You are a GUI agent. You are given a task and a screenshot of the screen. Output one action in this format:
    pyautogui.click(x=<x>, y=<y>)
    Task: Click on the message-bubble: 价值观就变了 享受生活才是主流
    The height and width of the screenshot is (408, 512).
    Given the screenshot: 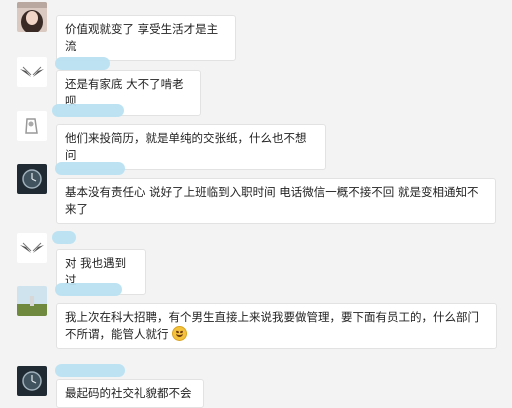 What is the action you would take?
    pyautogui.click(x=146, y=38)
    